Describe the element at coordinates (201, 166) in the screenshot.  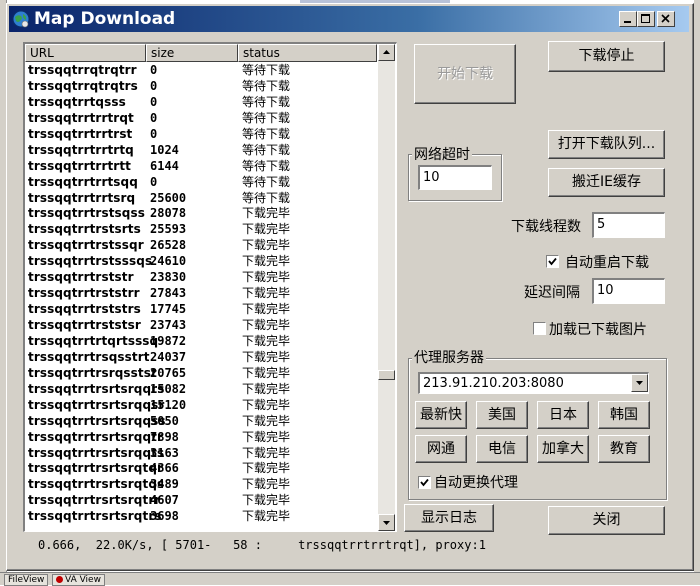
I see `table-row: trssqqtrrtrrtrtt 6144 等待下载` at that location.